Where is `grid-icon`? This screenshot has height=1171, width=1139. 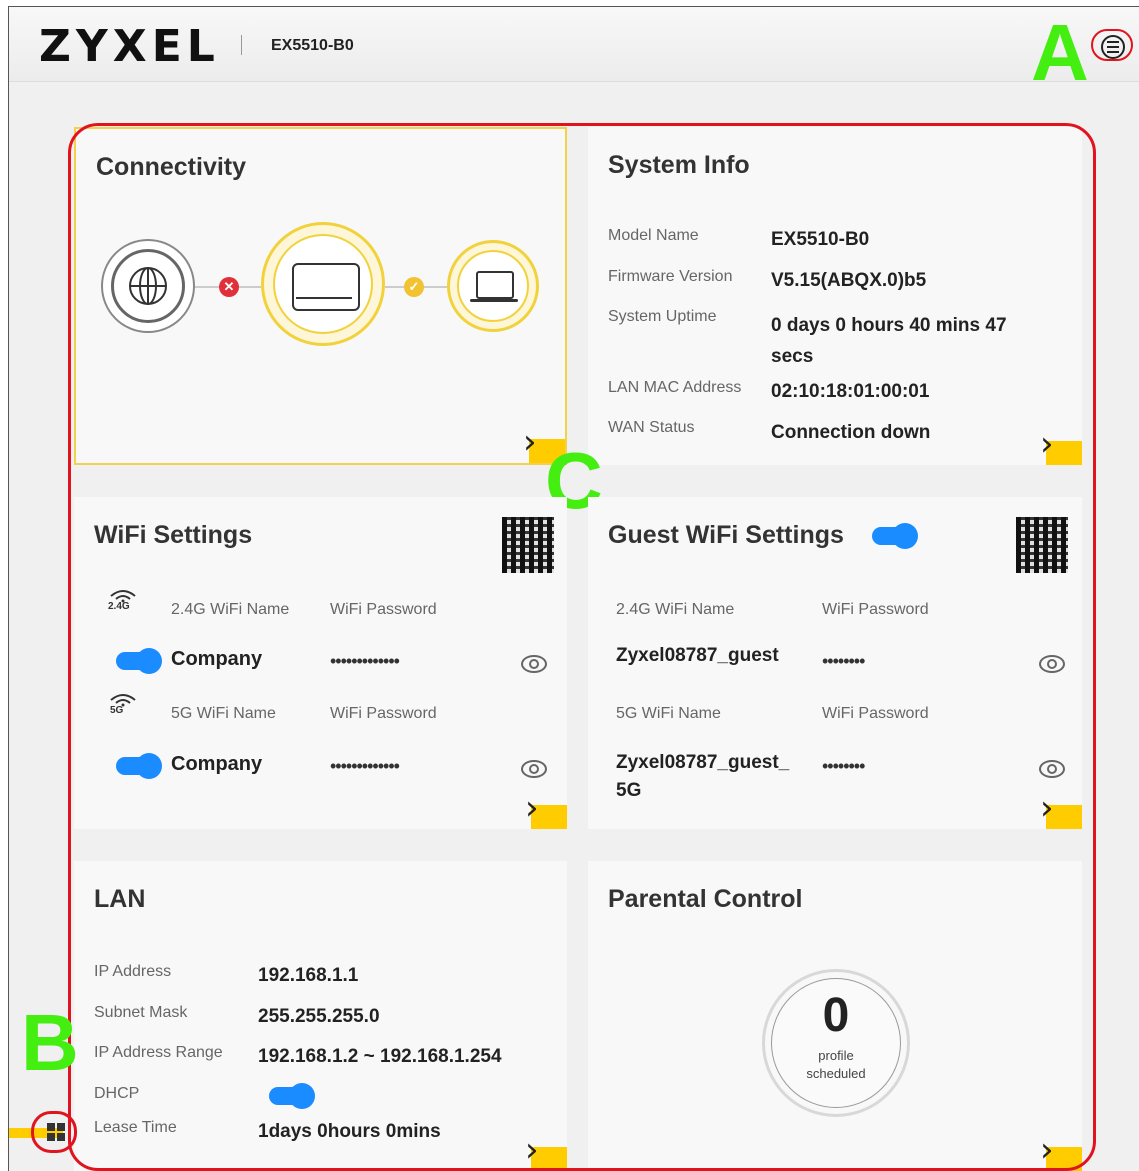
grid-icon is located at coordinates (56, 1132).